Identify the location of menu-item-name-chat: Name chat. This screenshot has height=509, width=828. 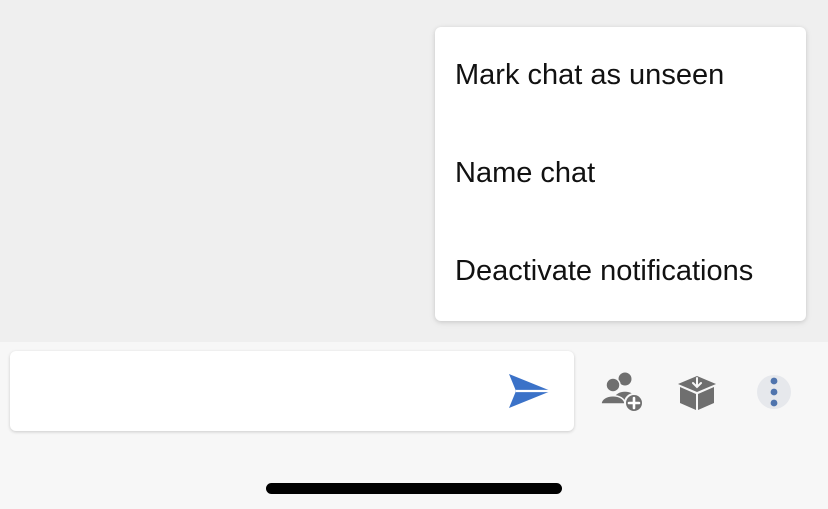
(525, 173).